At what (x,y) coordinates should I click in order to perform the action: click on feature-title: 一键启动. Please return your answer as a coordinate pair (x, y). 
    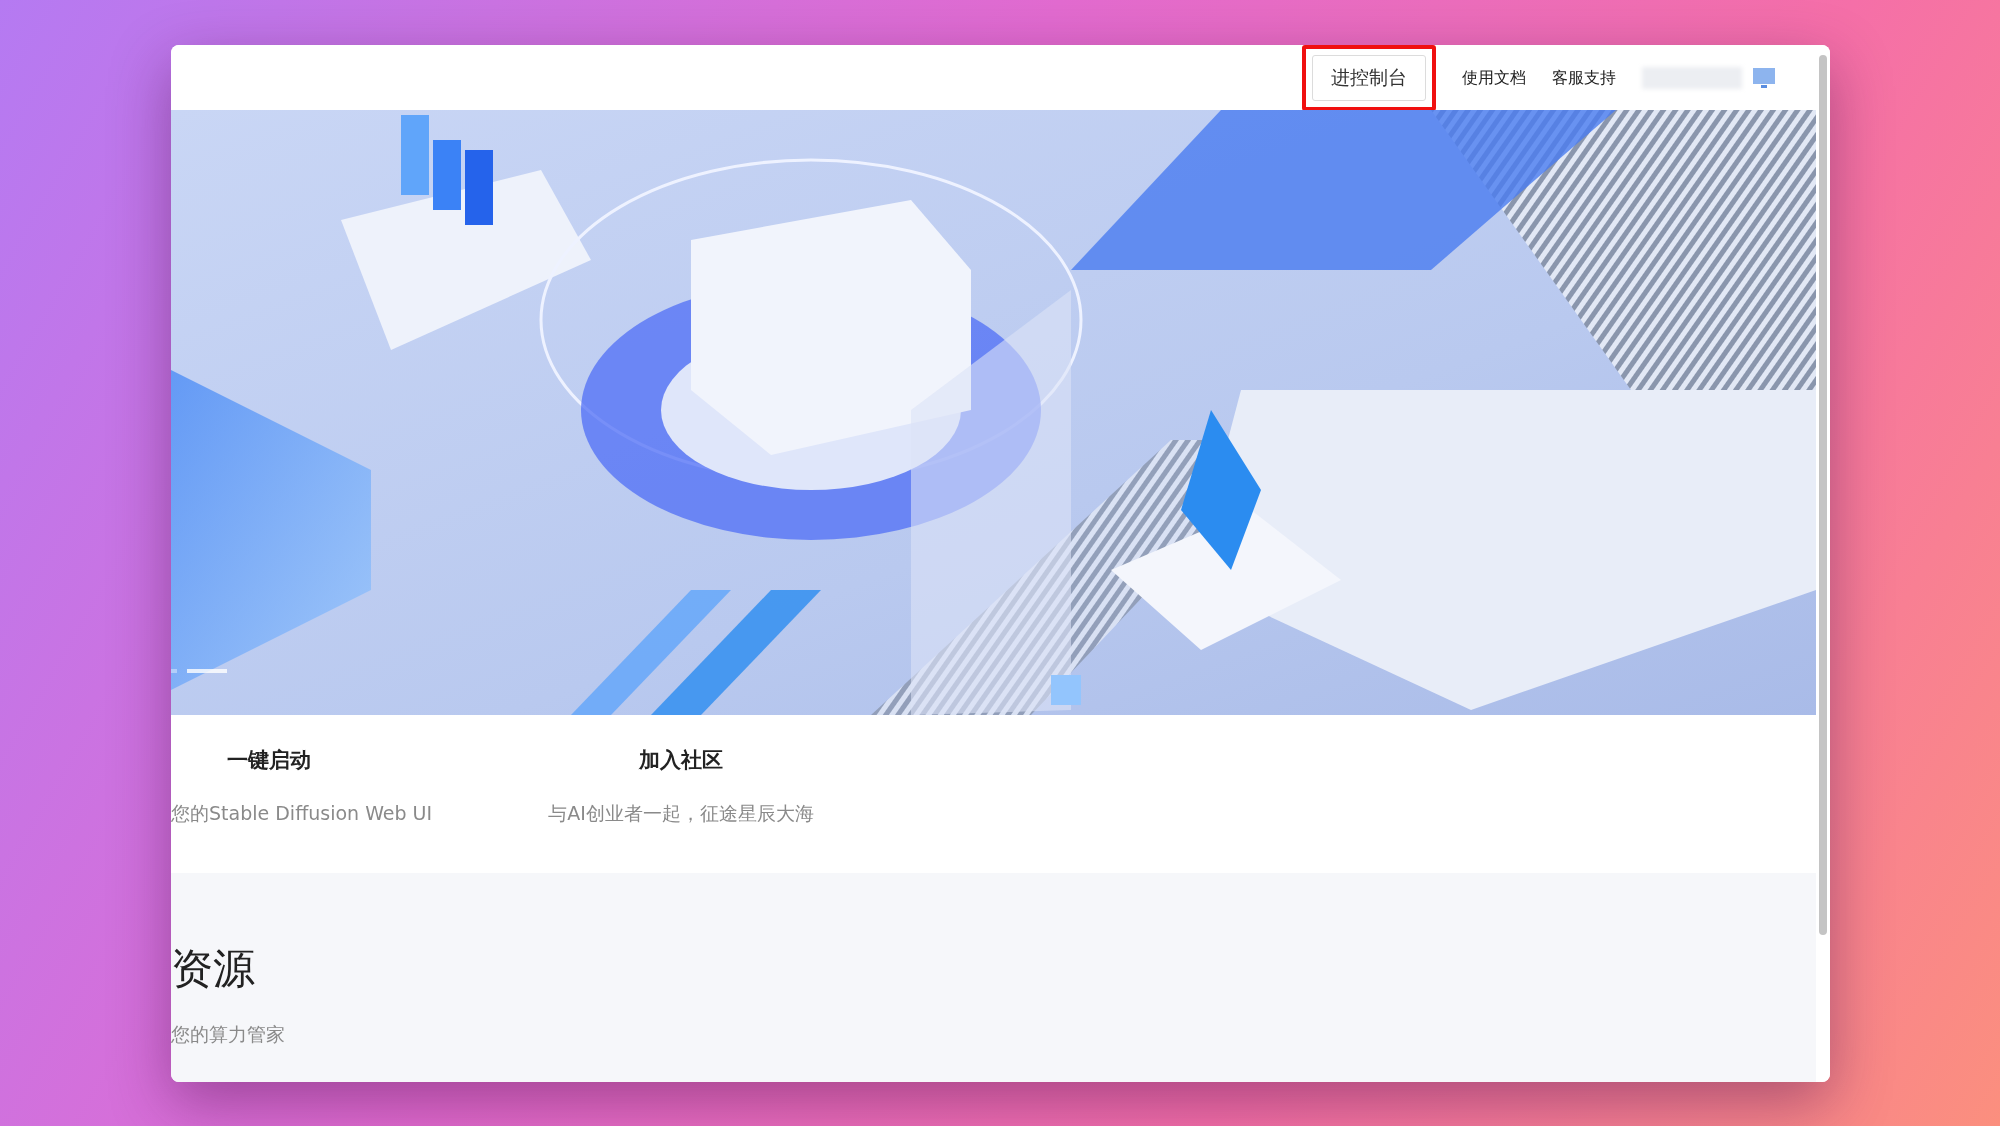
    Looking at the image, I should click on (268, 760).